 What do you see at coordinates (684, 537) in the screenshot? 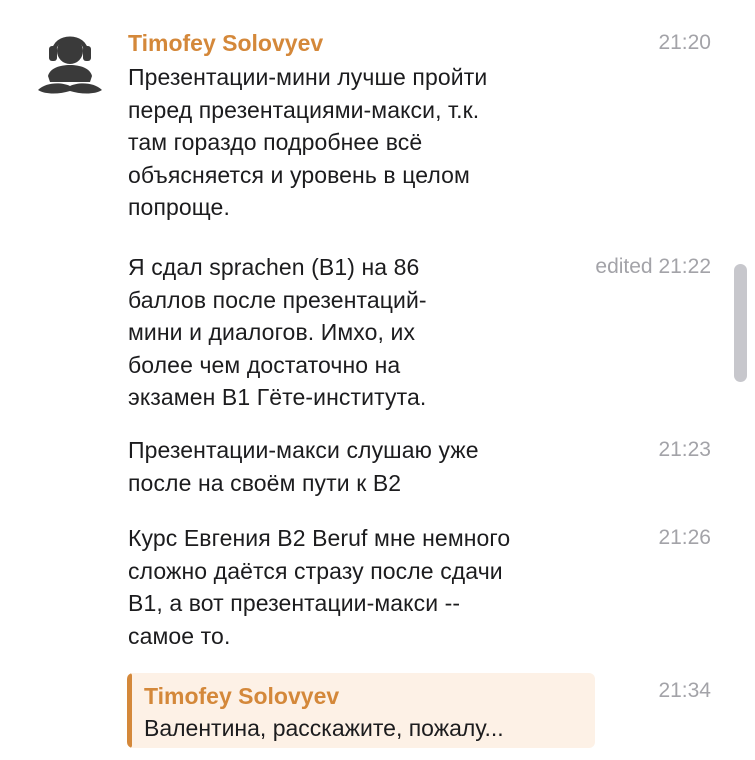
I see `message-time: 21:26` at bounding box center [684, 537].